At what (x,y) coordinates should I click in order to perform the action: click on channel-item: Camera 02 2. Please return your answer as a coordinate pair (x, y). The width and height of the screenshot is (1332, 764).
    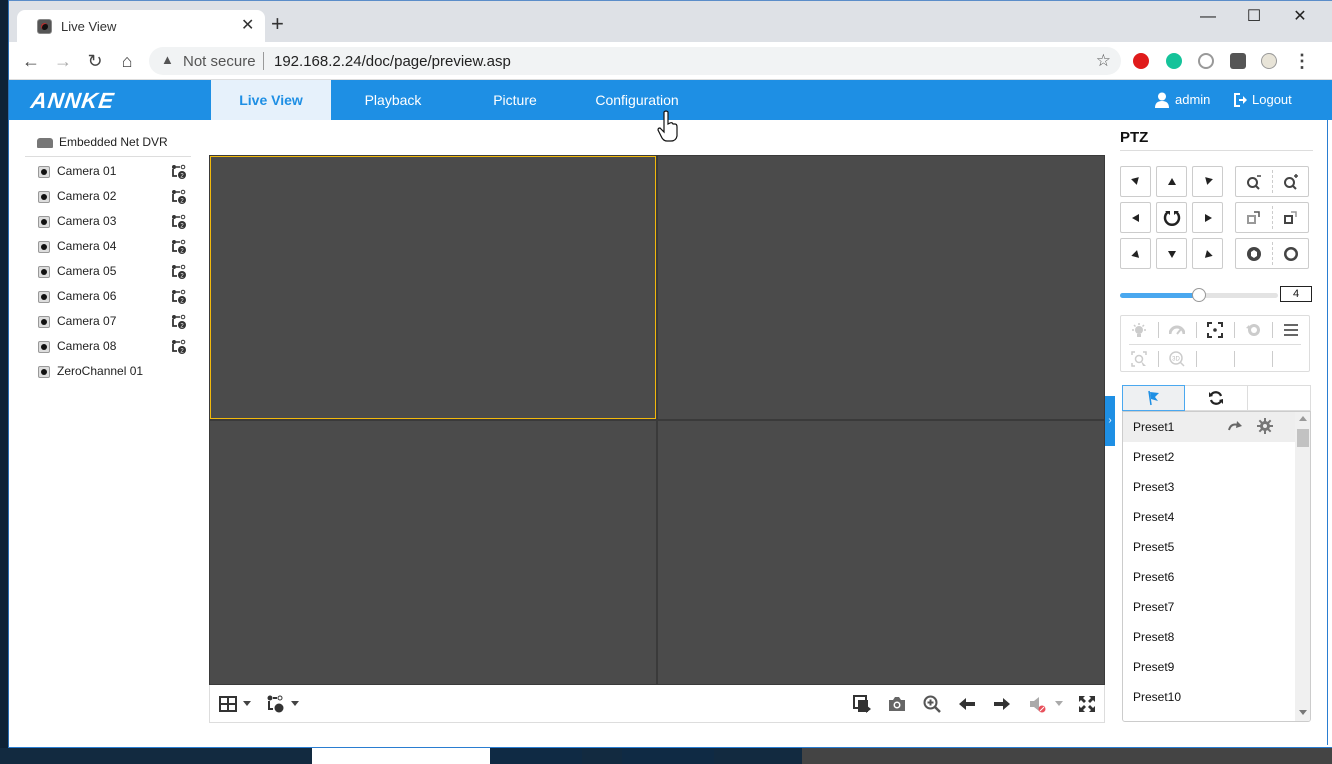
    Looking at the image, I should click on (108, 198).